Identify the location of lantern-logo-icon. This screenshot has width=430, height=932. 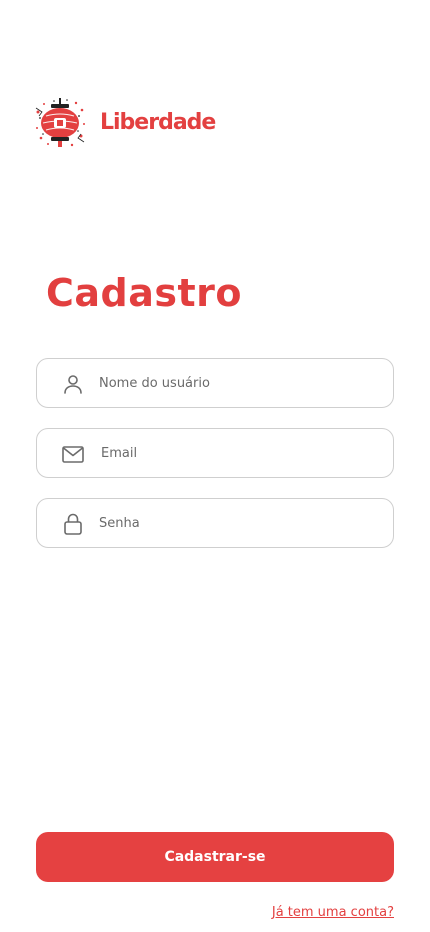
(60, 122).